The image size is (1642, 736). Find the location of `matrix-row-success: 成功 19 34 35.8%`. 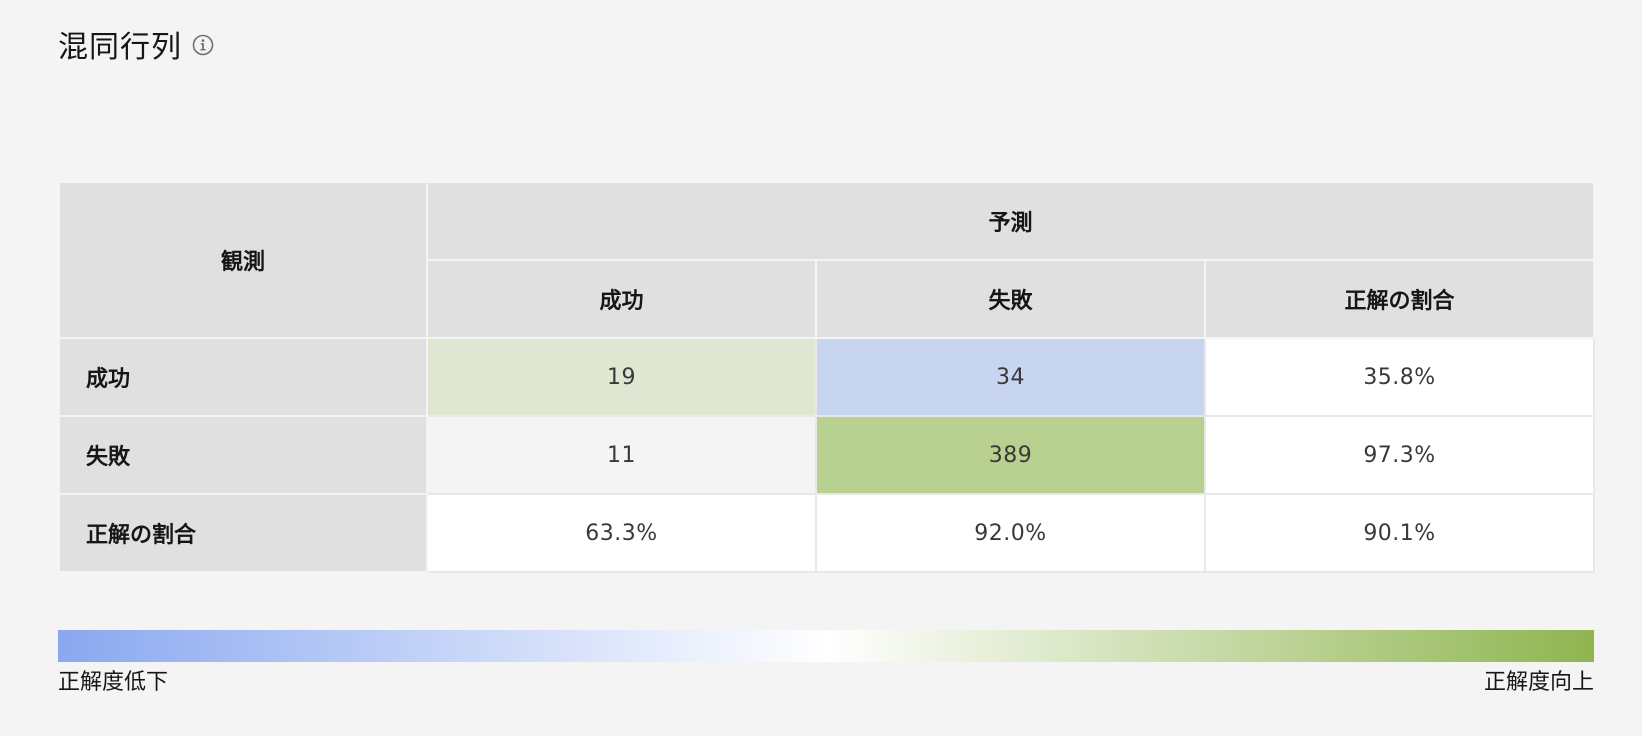

matrix-row-success: 成功 19 34 35.8% is located at coordinates (827, 377).